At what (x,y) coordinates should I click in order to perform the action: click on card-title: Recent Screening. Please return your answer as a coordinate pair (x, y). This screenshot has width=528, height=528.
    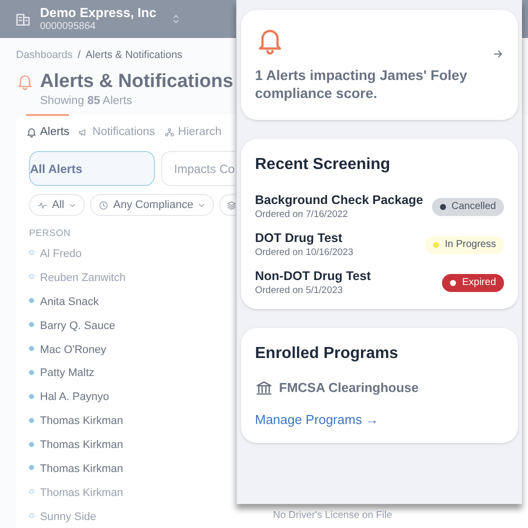
    Looking at the image, I should click on (323, 165).